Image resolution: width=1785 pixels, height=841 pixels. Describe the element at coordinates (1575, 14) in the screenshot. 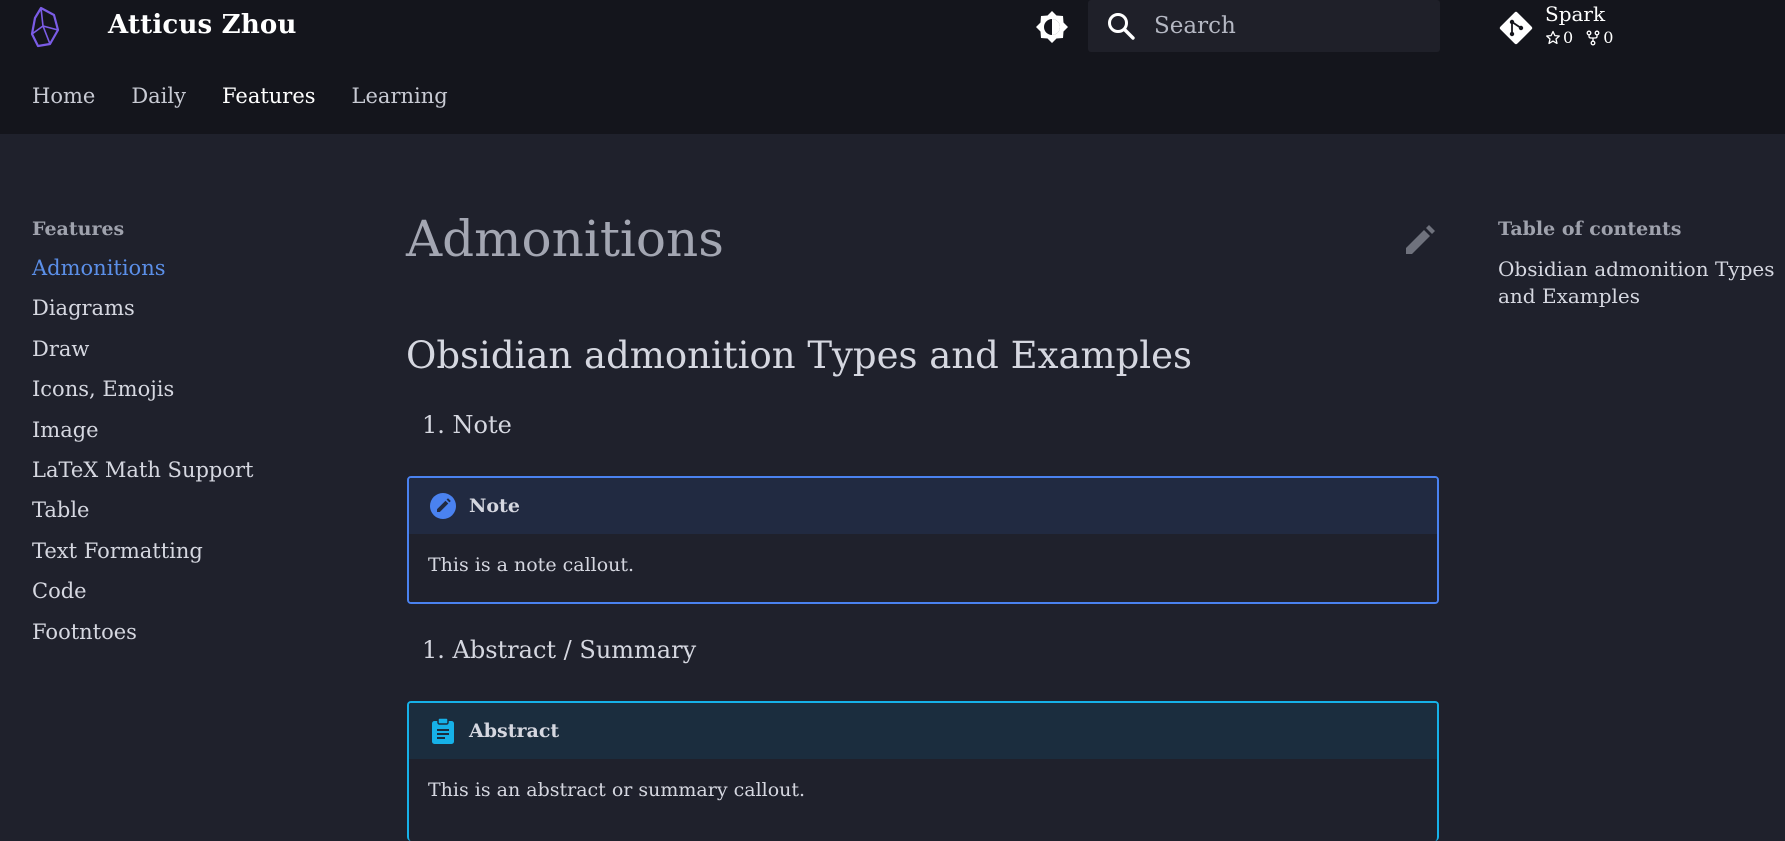

I see `repo-name: Spark` at that location.